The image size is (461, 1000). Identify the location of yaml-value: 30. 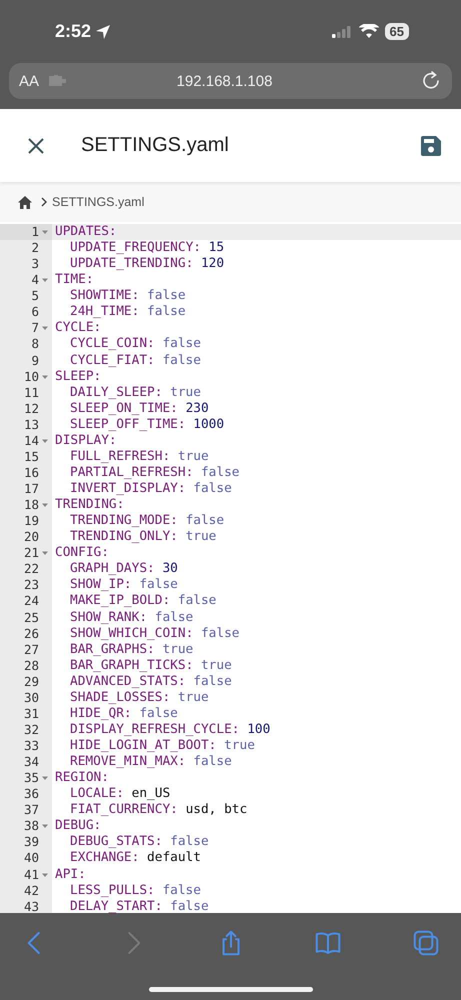
(170, 569).